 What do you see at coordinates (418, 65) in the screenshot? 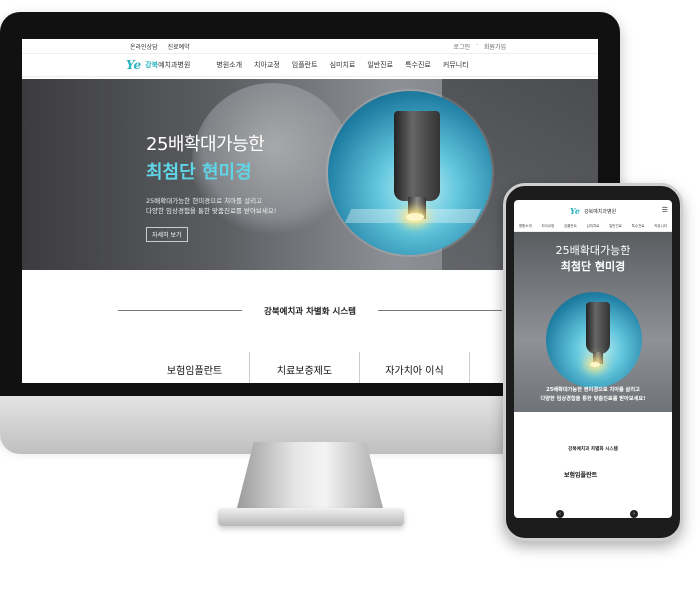
I see `menu-item-special: 특수진료` at bounding box center [418, 65].